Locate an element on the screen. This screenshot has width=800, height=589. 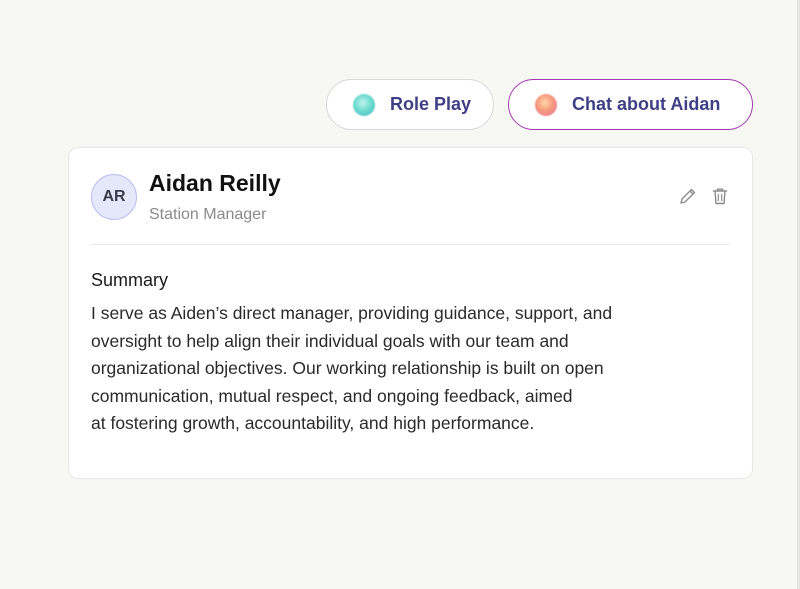
chat-about-button: Chat about Aidan is located at coordinates (630, 104).